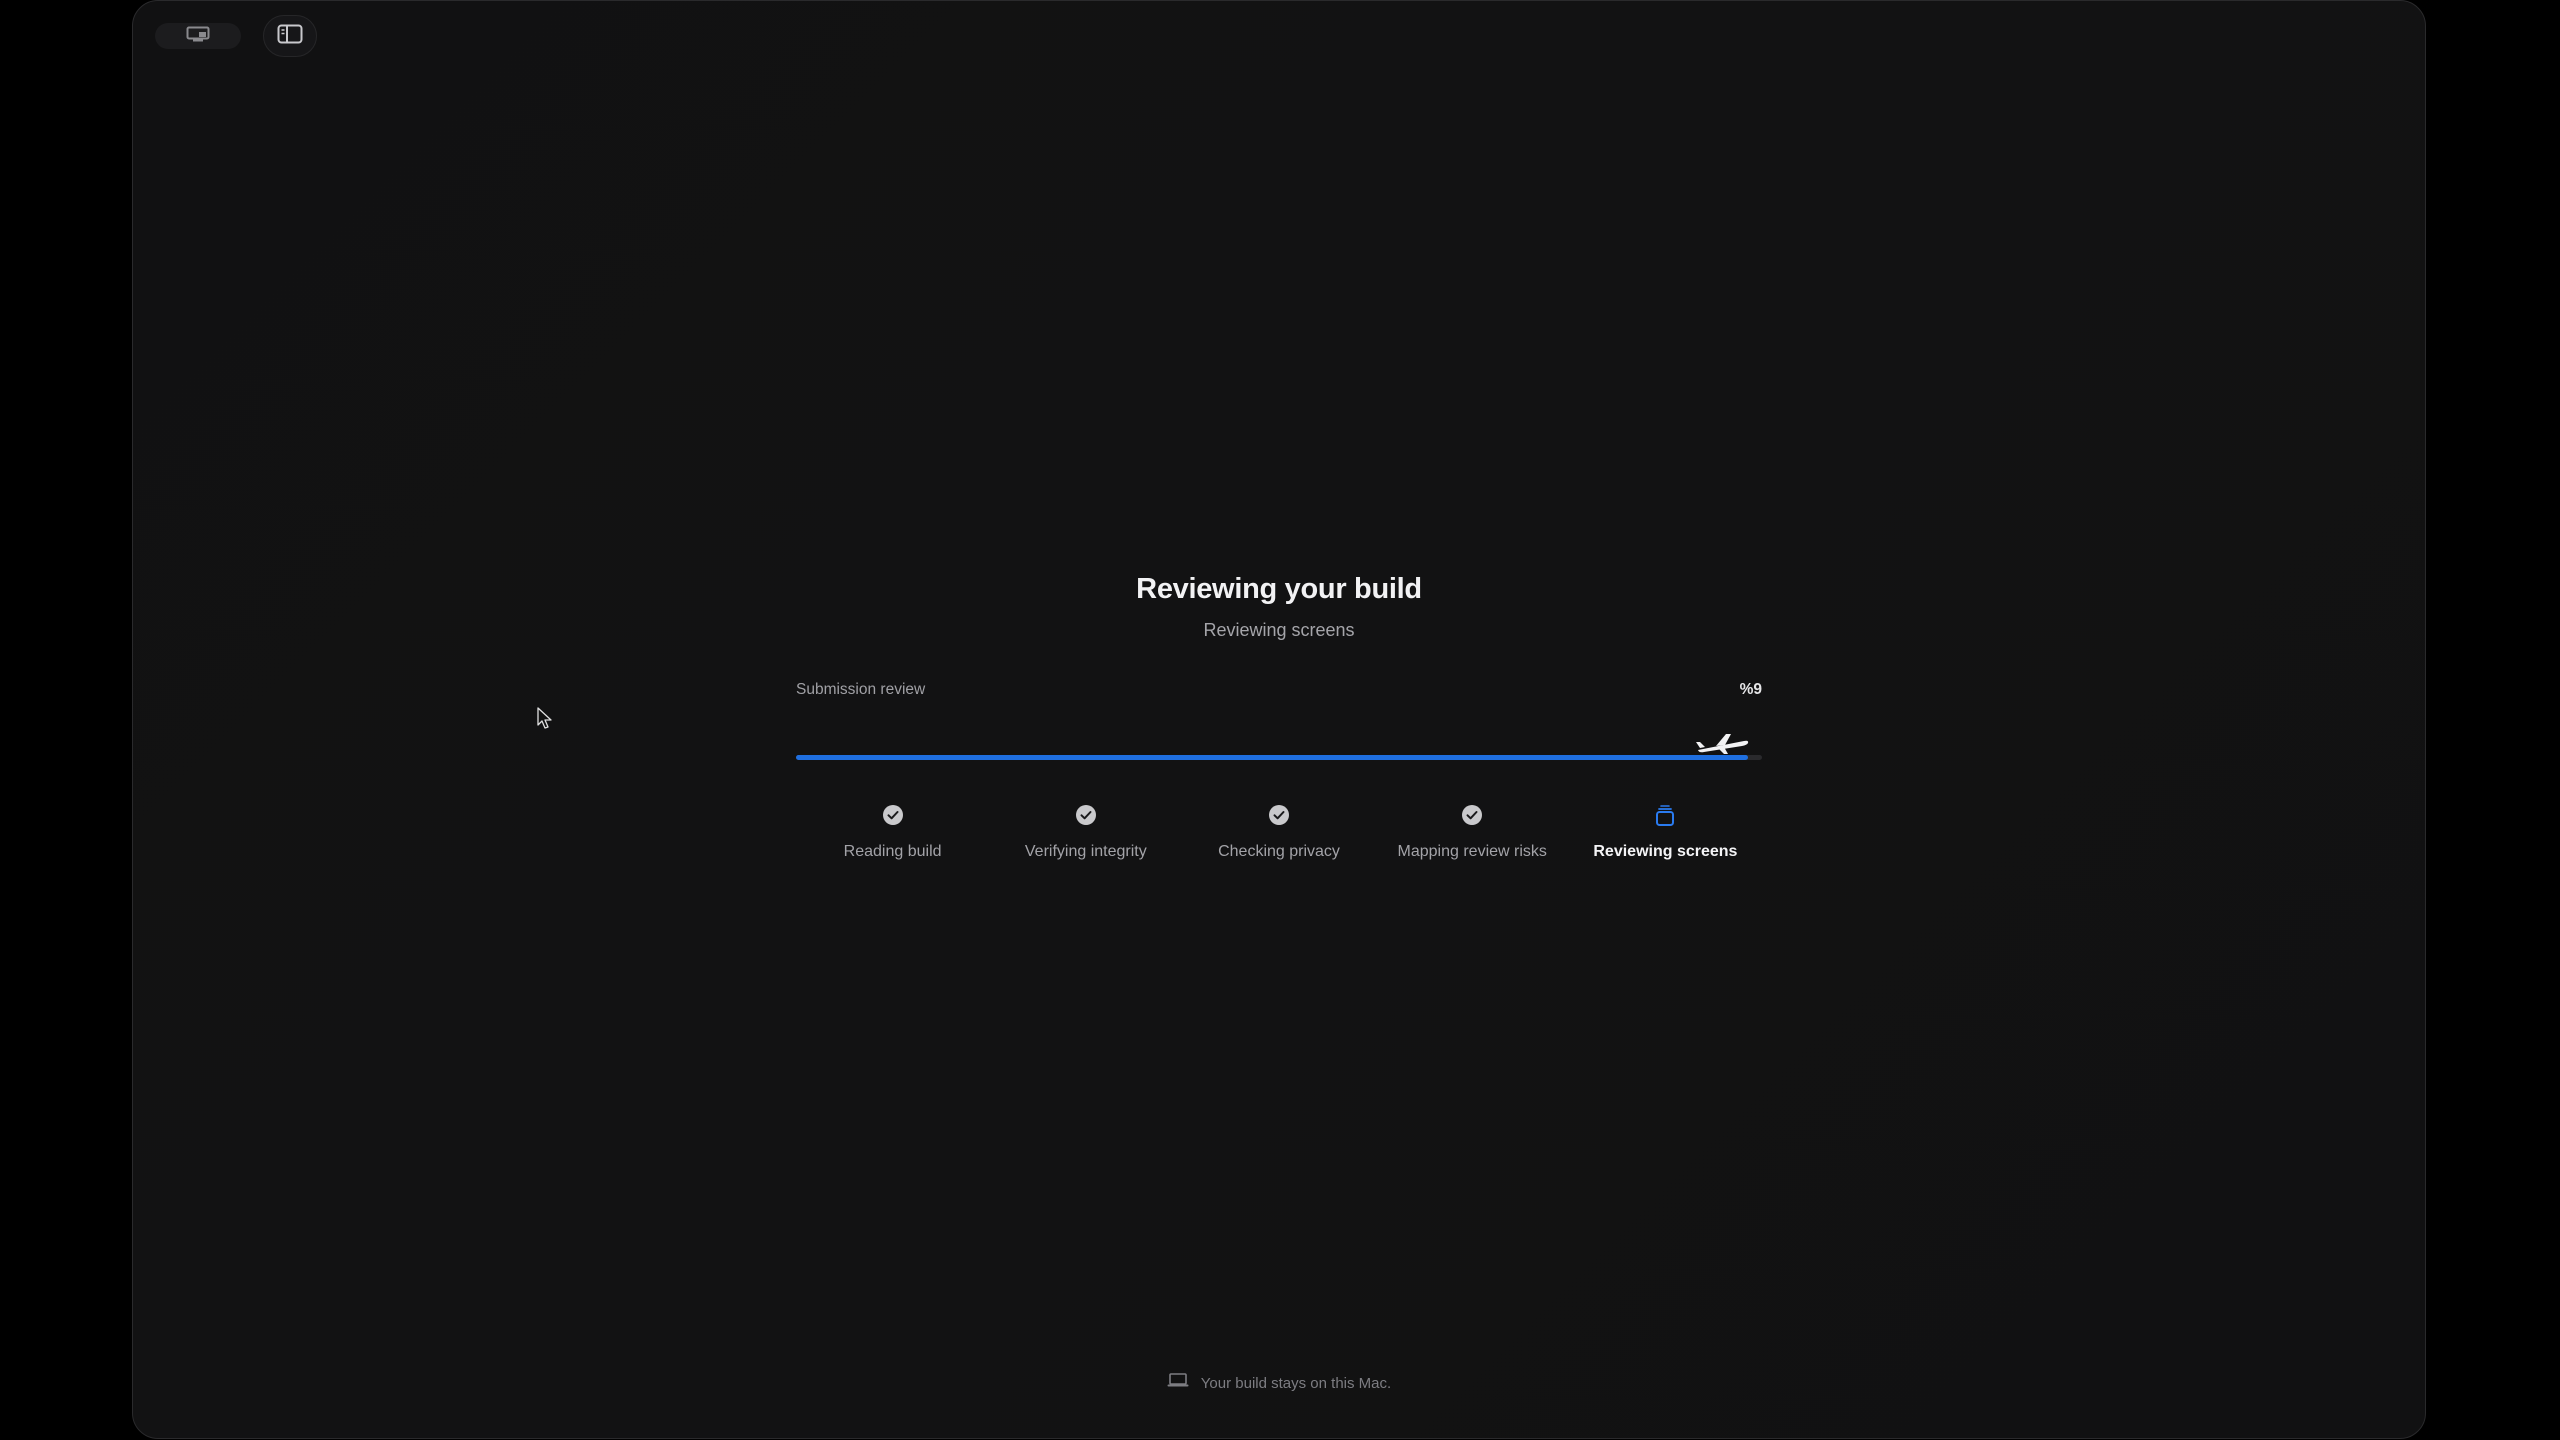 The image size is (2560, 1440). I want to click on progress-label: Submission review, so click(861, 689).